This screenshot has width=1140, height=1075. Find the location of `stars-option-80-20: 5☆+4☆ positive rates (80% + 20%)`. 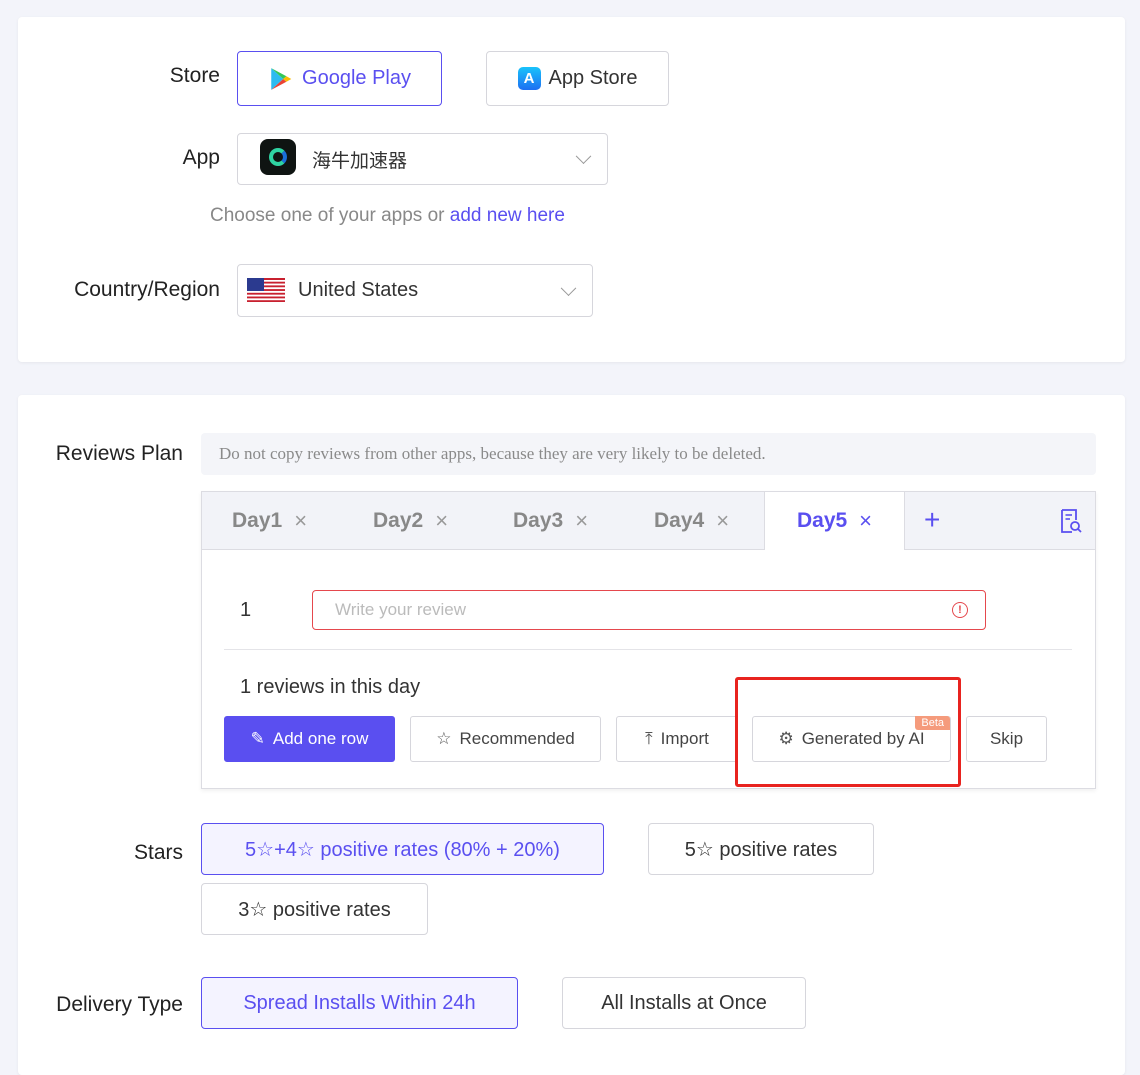

stars-option-80-20: 5☆+4☆ positive rates (80% + 20%) is located at coordinates (402, 849).